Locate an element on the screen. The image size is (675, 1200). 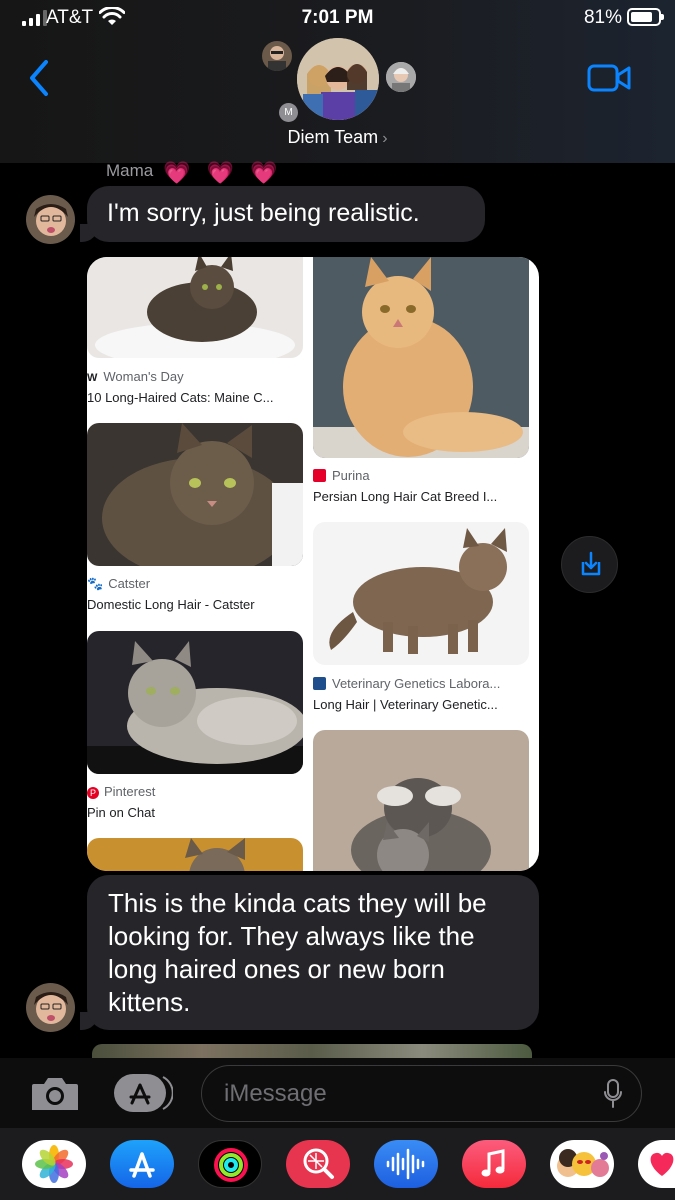
music-app-icon is located at coordinates (494, 1164).